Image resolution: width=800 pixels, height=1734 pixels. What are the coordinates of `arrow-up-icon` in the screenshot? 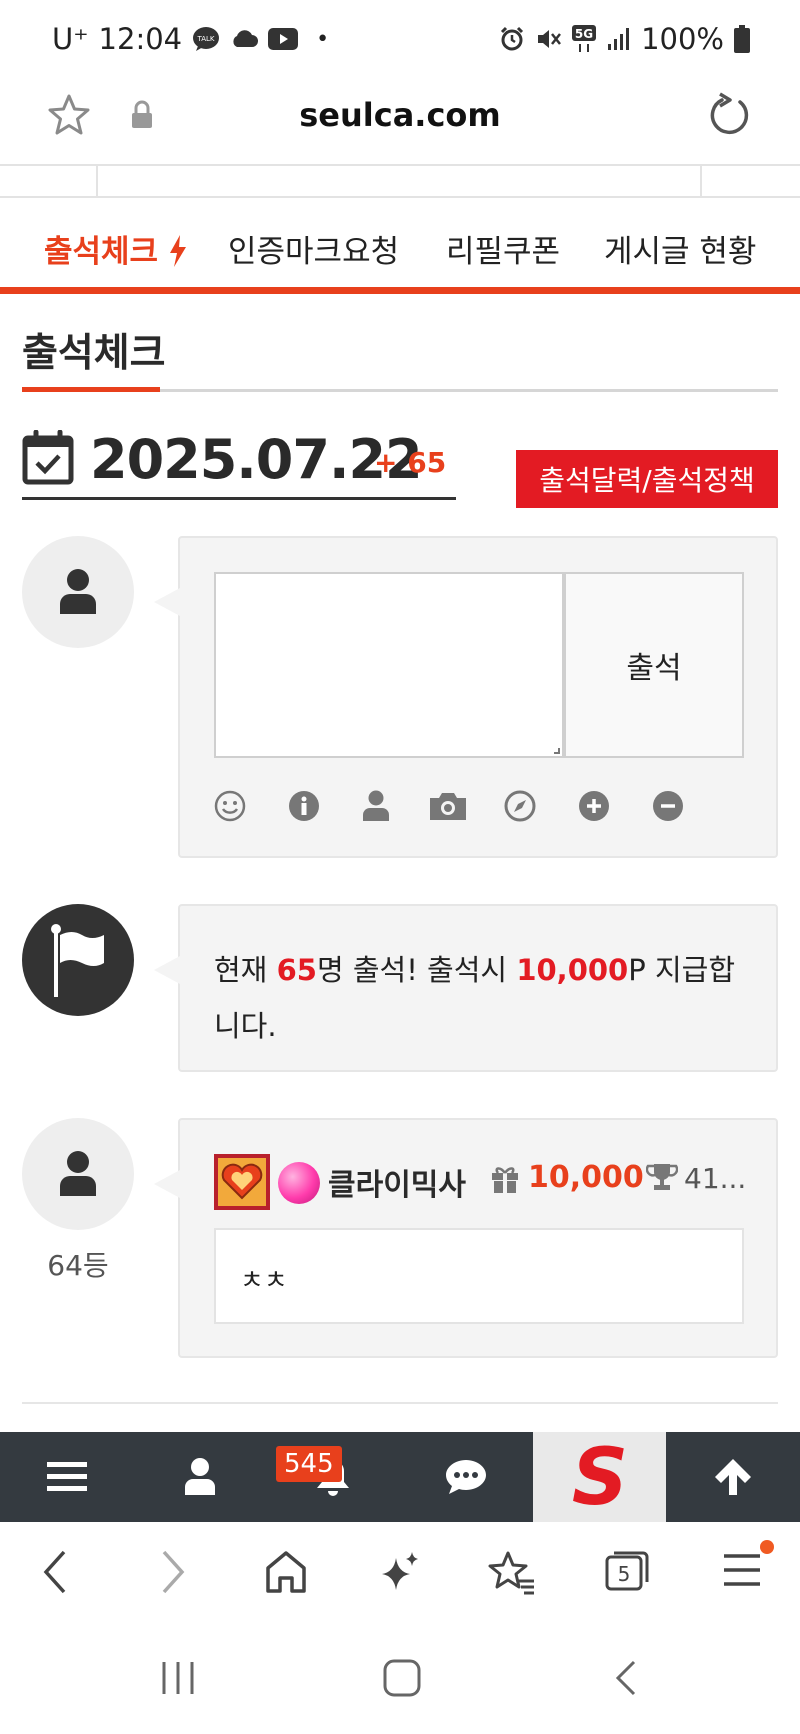 It's located at (732, 1477).